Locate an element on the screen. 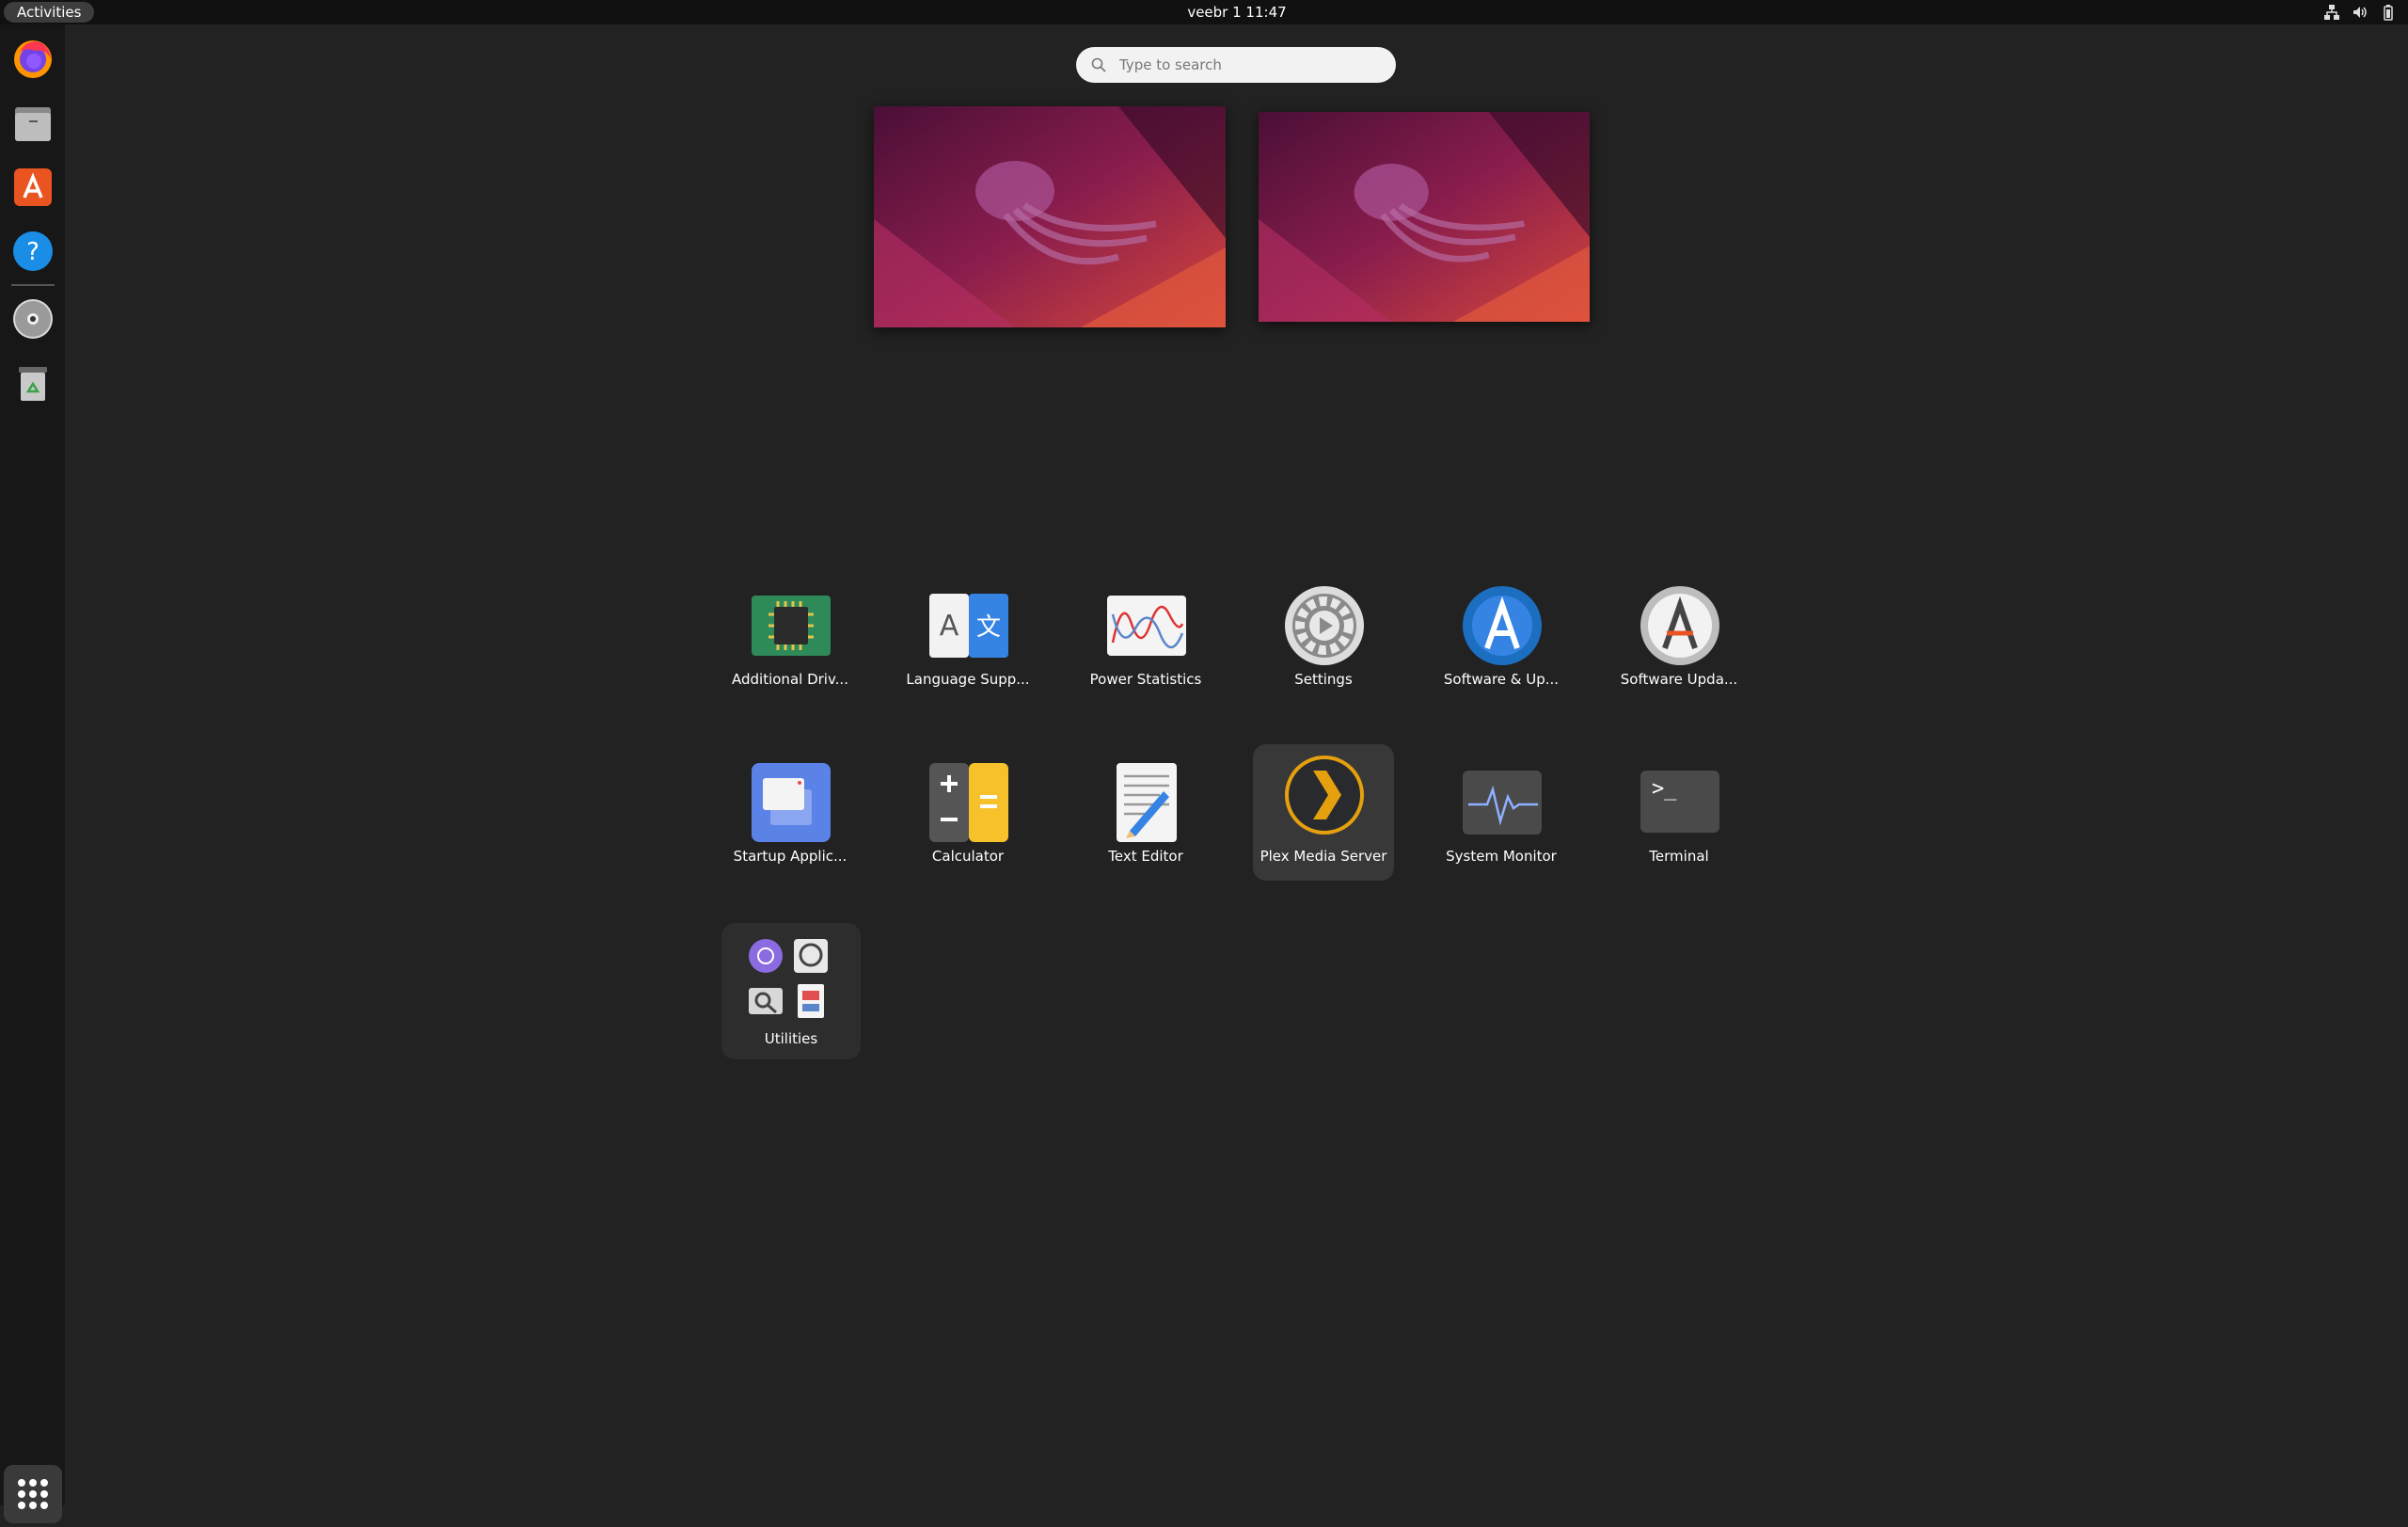  volume-icon is located at coordinates (2360, 12).